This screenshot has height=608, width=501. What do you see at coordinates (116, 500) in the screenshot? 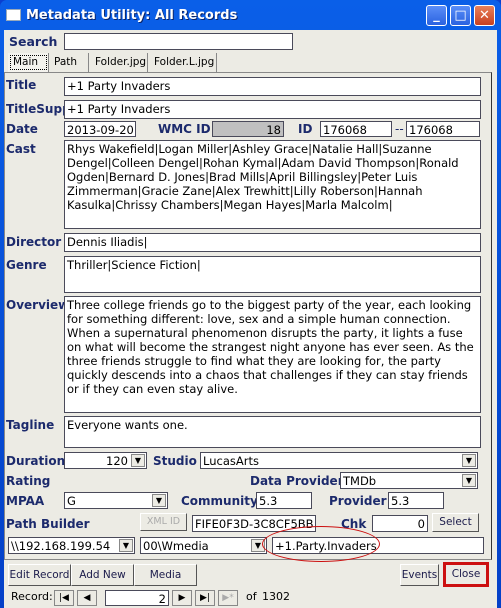
I see `mpaa-dropdown: G ▼` at bounding box center [116, 500].